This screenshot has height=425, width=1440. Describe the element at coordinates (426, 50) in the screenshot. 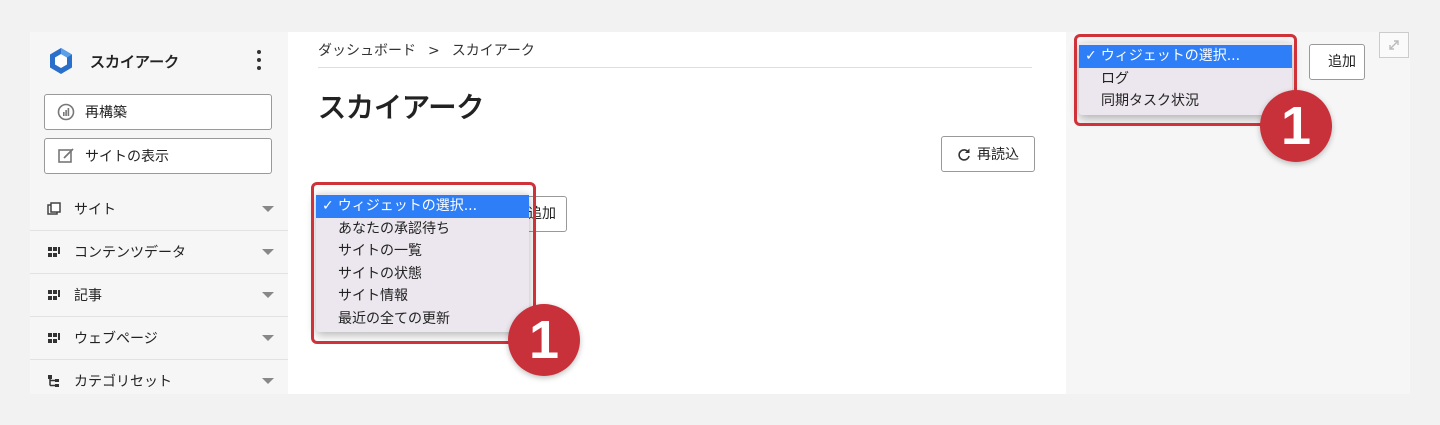

I see `breadcrumb: ダッシュボード > スカイアーク` at that location.